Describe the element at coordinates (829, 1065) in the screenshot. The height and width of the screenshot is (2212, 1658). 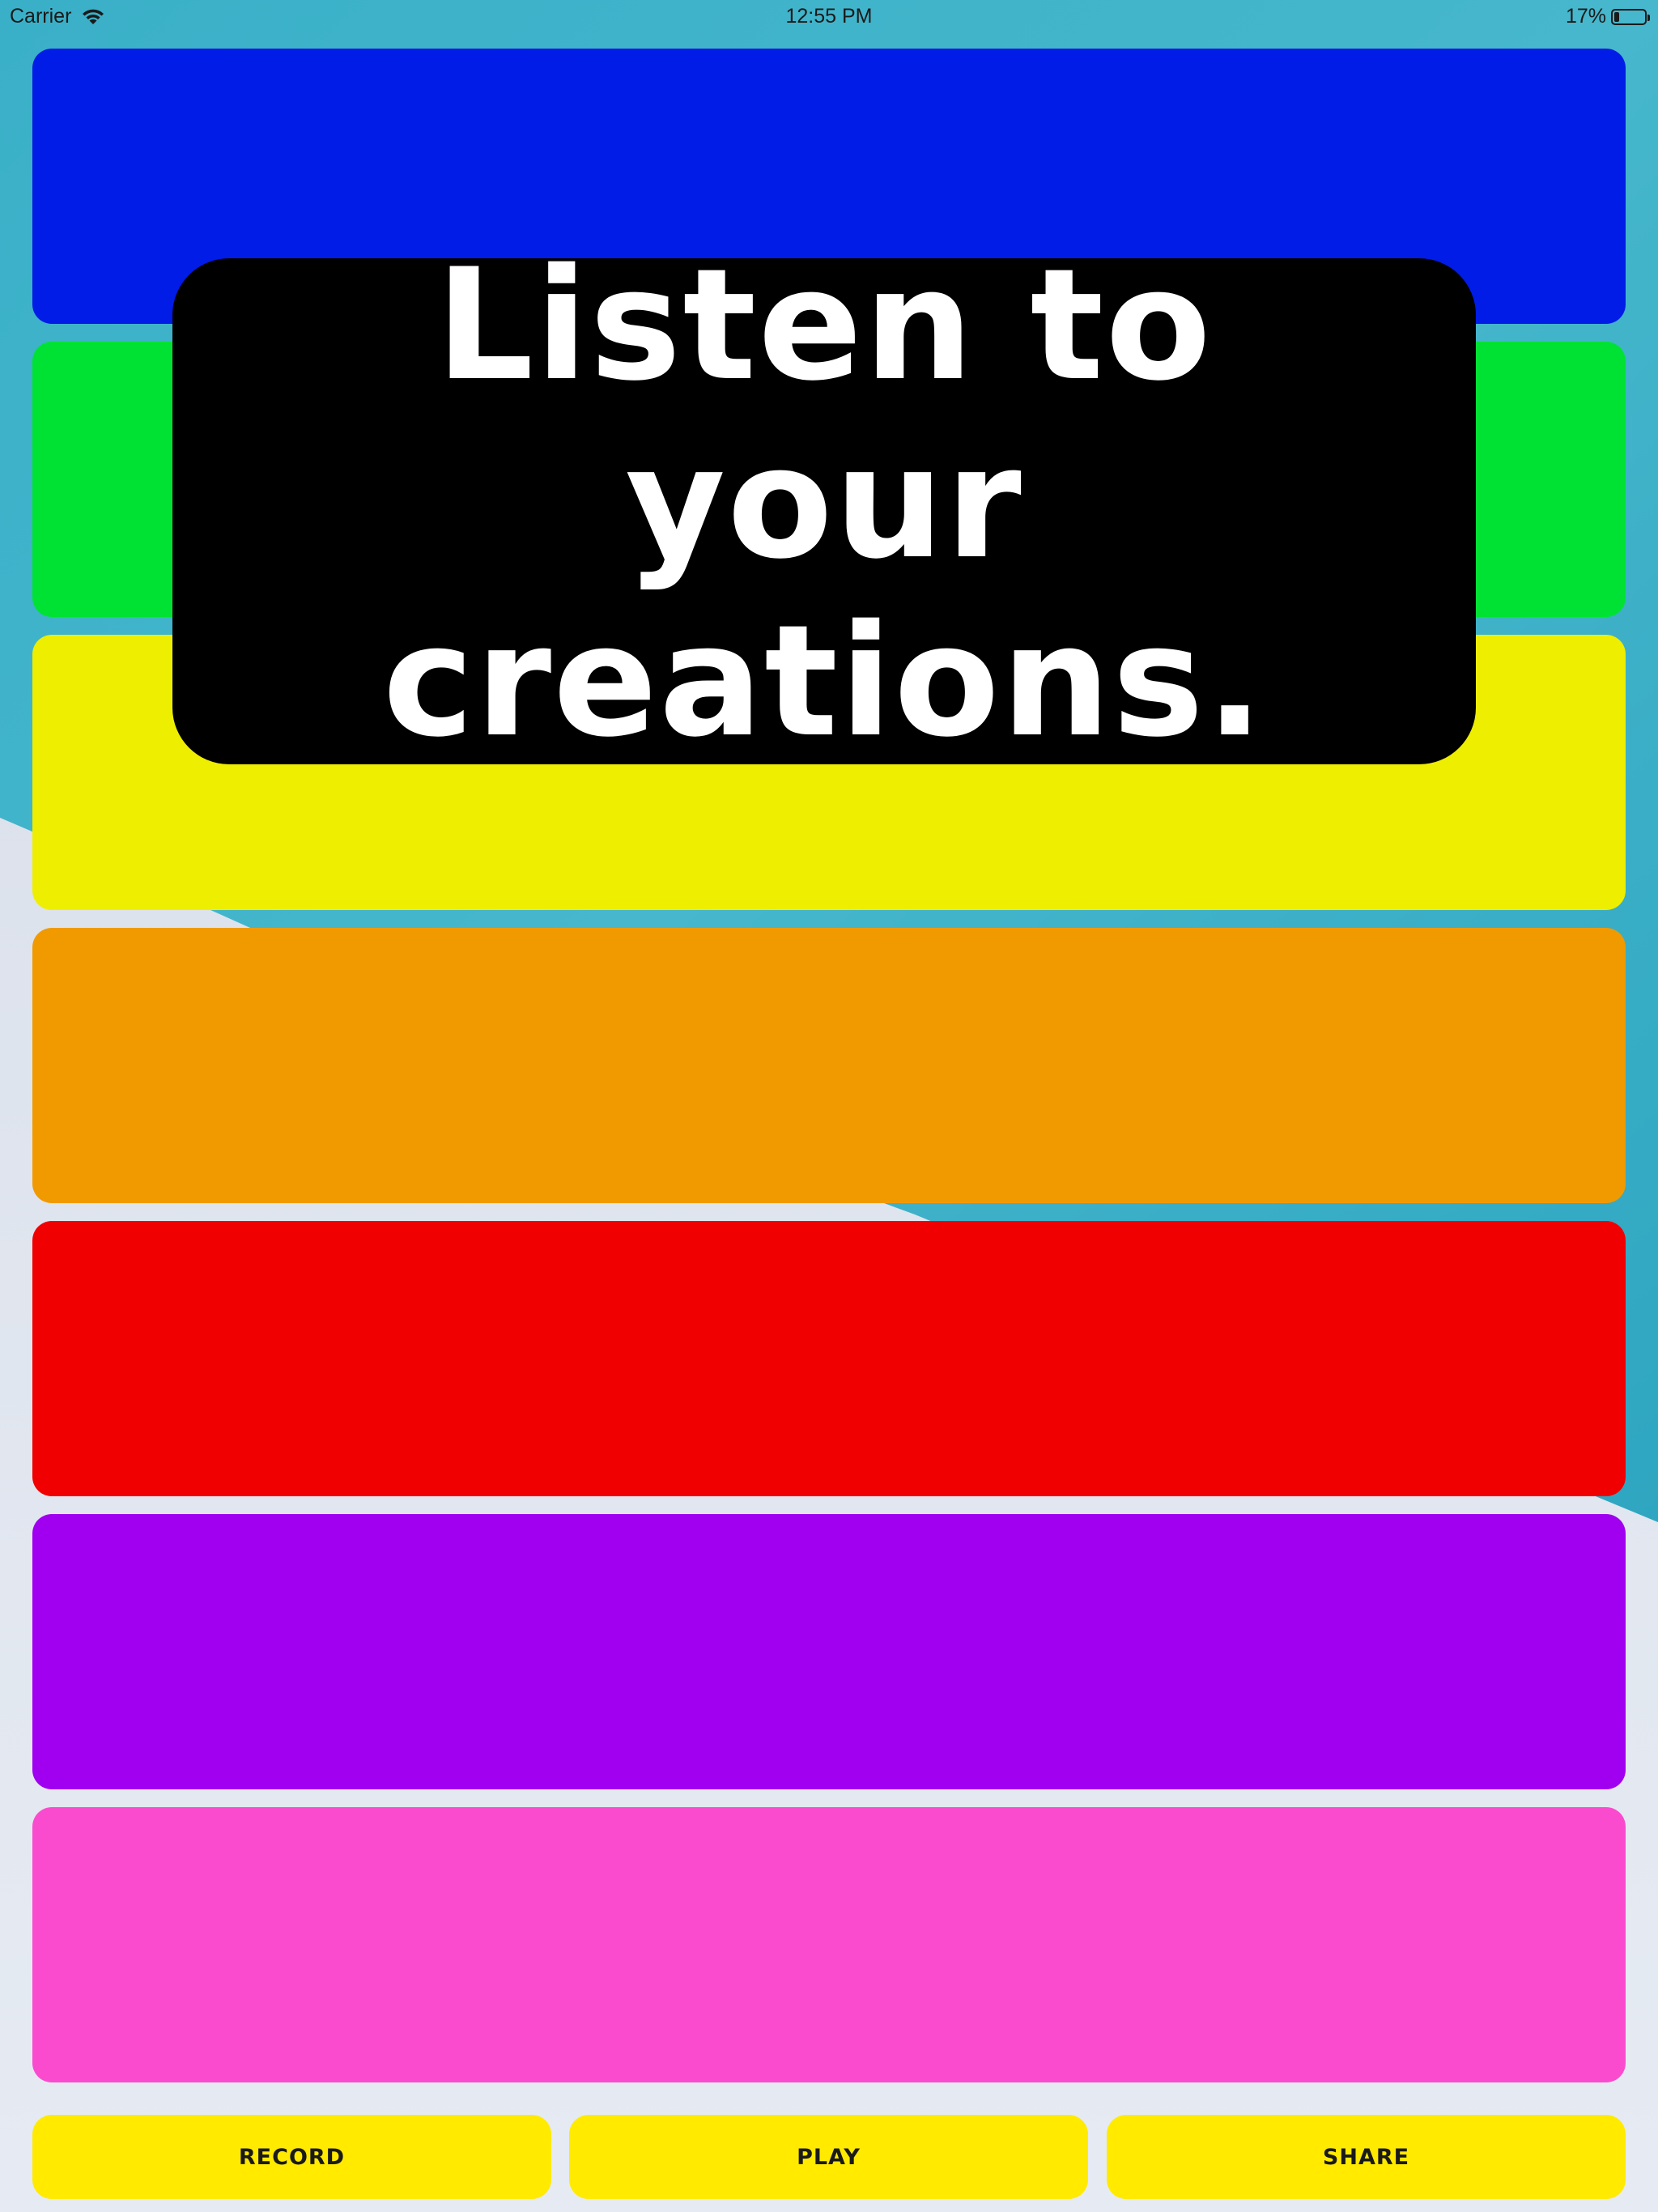
I see `orange-bar` at that location.